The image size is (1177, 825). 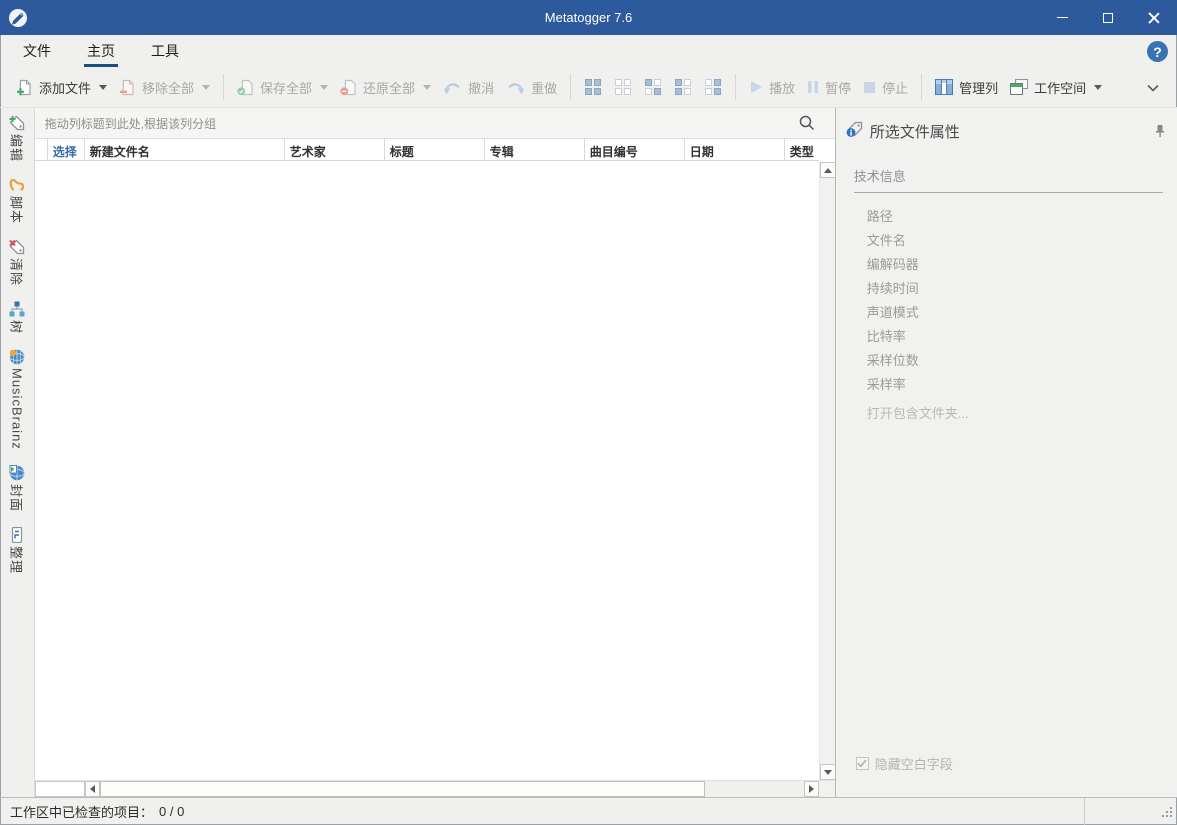 I want to click on scroll-up-button, so click(x=827, y=170).